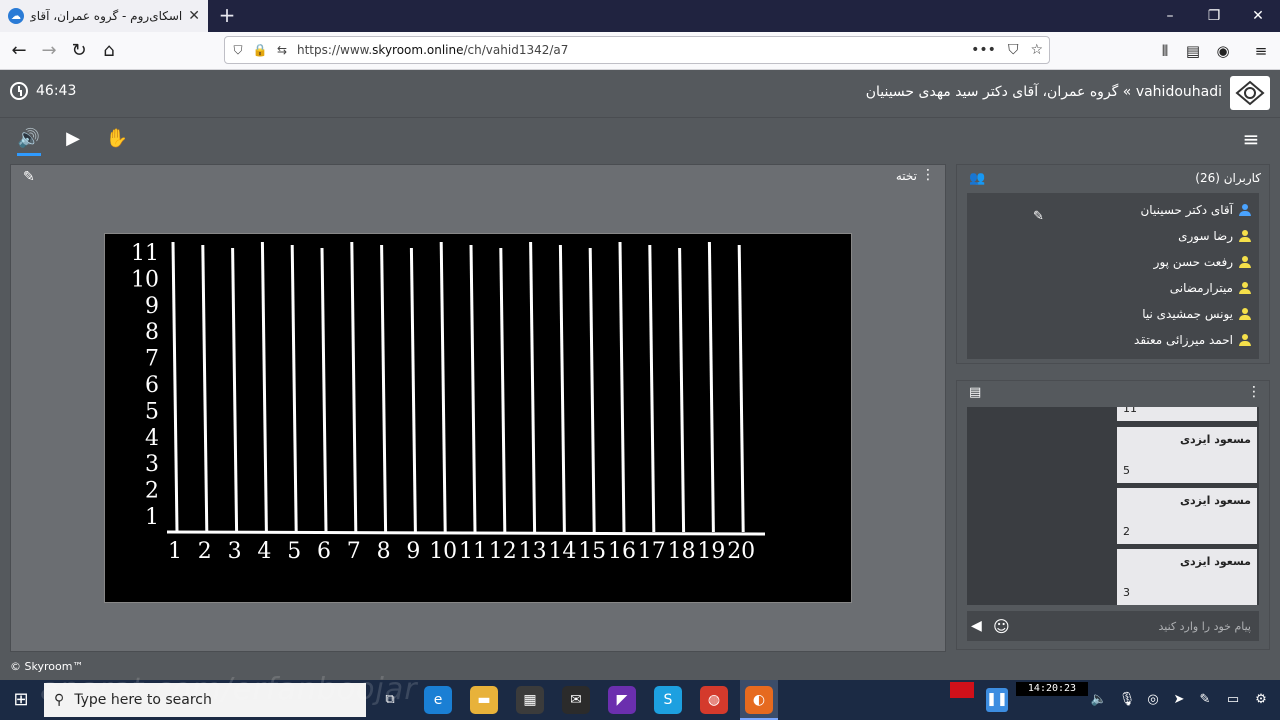 The width and height of the screenshot is (1280, 720). I want to click on board-x-label: 15, so click(592, 551).